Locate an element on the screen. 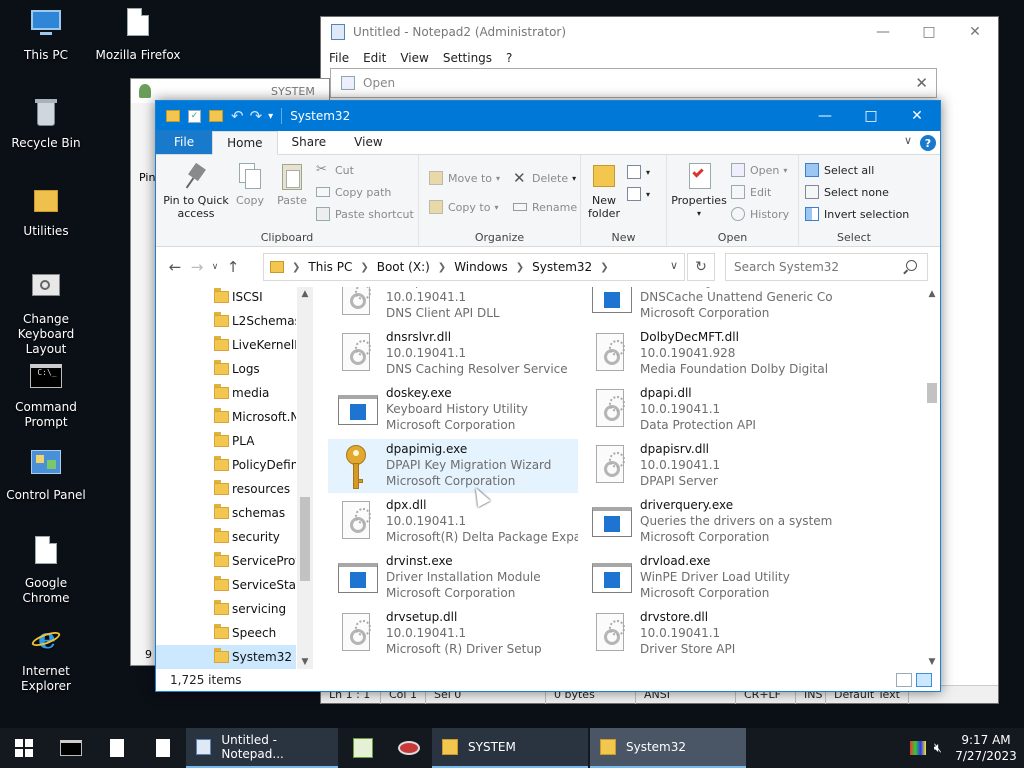 The height and width of the screenshot is (768, 1024). desktop-icon-internet-explorer: e Internet Explorer is located at coordinates (46, 659).